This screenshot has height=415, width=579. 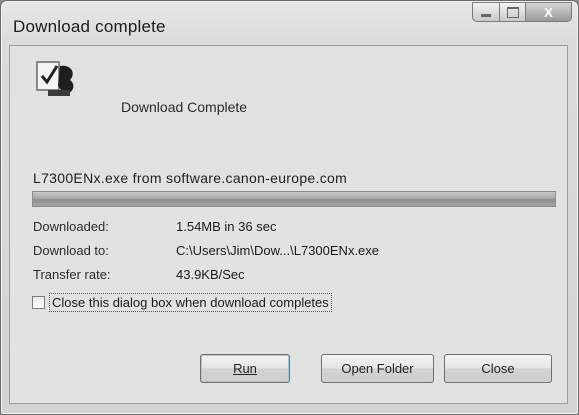 What do you see at coordinates (71, 250) in the screenshot?
I see `download-to-label: Download to:` at bounding box center [71, 250].